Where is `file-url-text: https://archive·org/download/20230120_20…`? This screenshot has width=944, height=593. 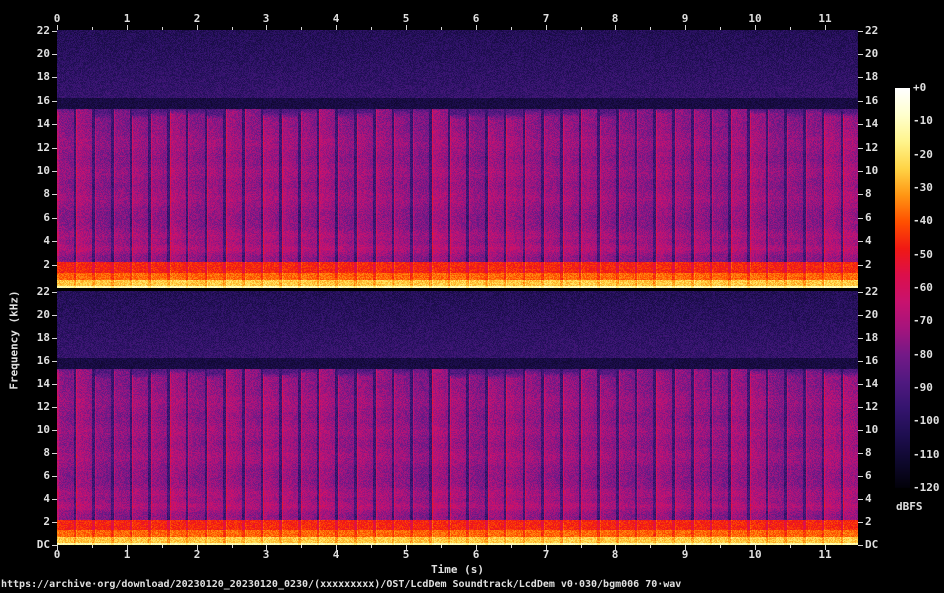
file-url-text: https://archive·org/download/20230120_20… is located at coordinates (341, 584).